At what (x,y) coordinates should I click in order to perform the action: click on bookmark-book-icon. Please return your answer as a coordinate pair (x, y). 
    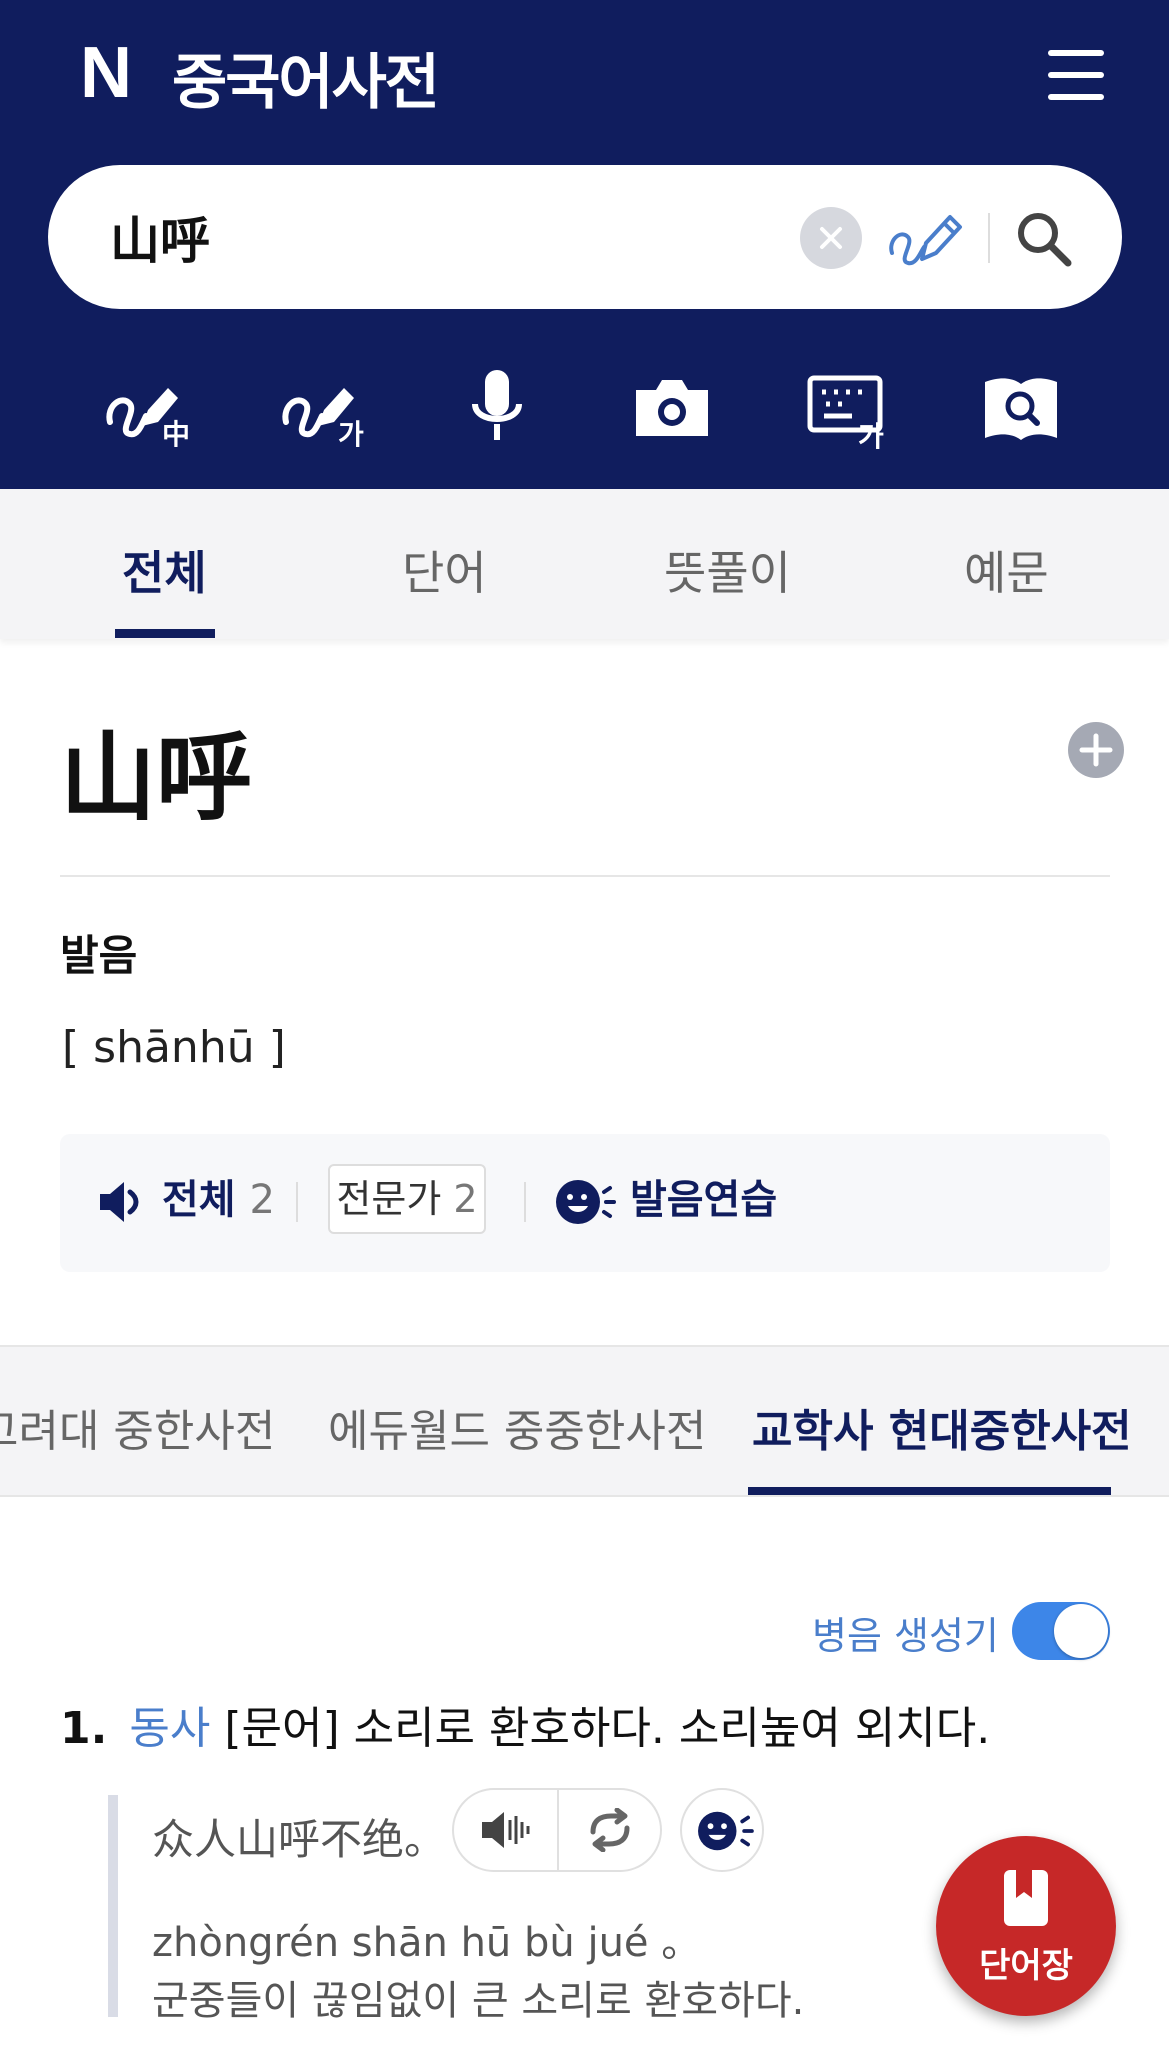
    Looking at the image, I should click on (1026, 1898).